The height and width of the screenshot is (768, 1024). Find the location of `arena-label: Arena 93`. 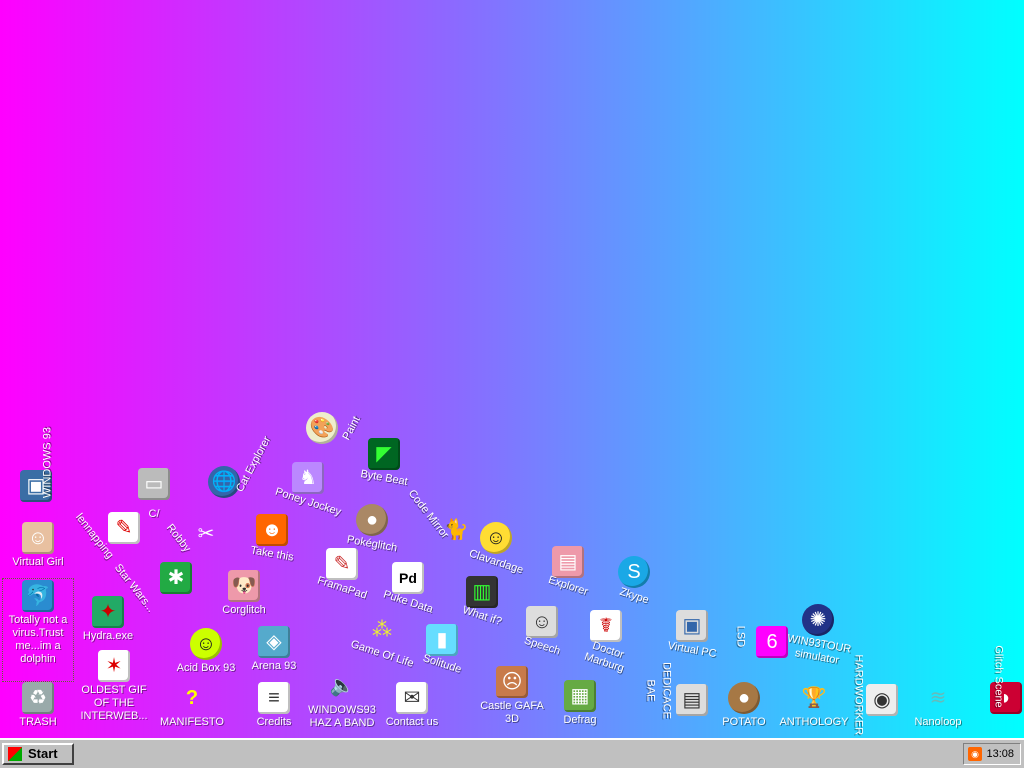

arena-label: Arena 93 is located at coordinates (274, 666).